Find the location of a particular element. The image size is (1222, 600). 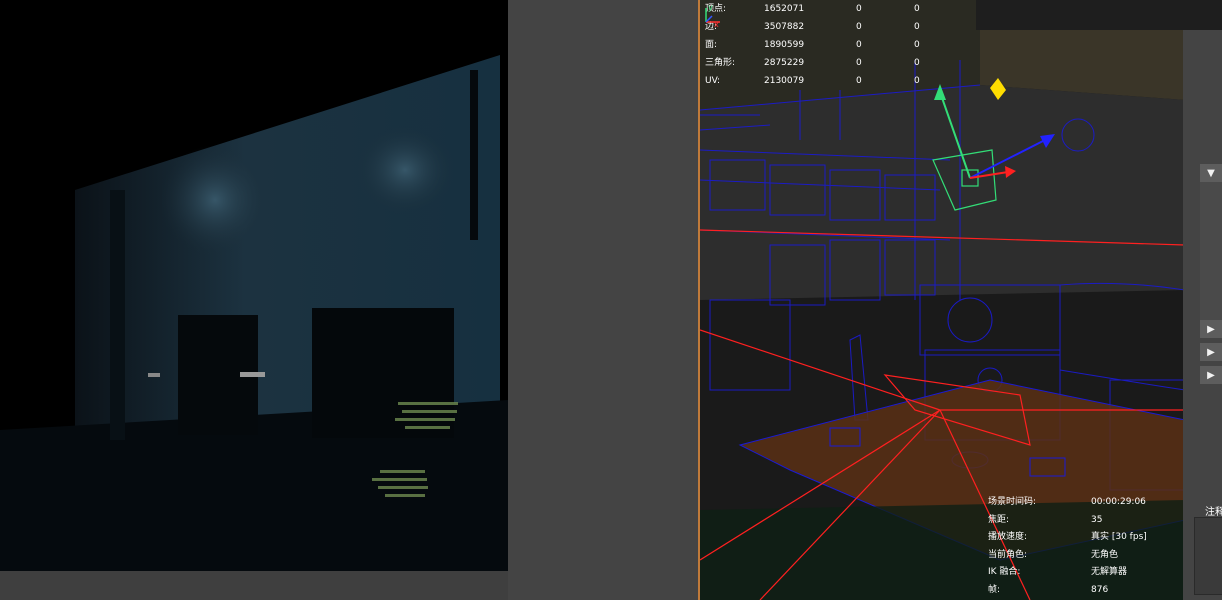

collapse-button: ▼ is located at coordinates (1211, 173).